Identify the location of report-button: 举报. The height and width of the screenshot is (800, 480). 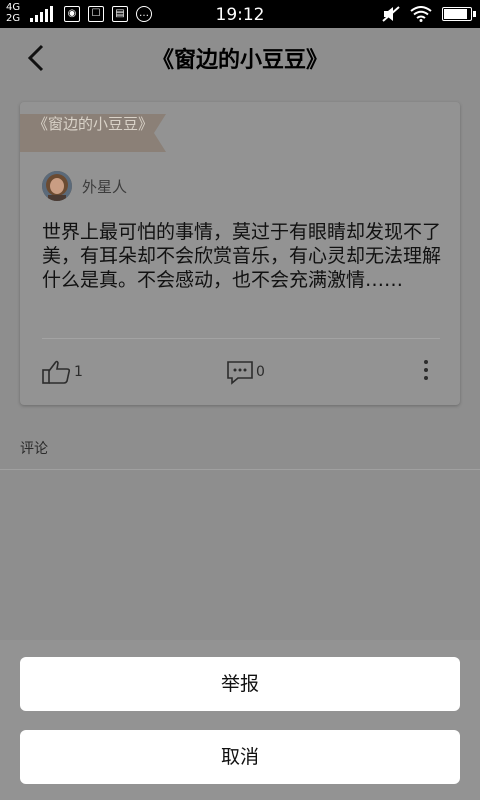
(240, 684).